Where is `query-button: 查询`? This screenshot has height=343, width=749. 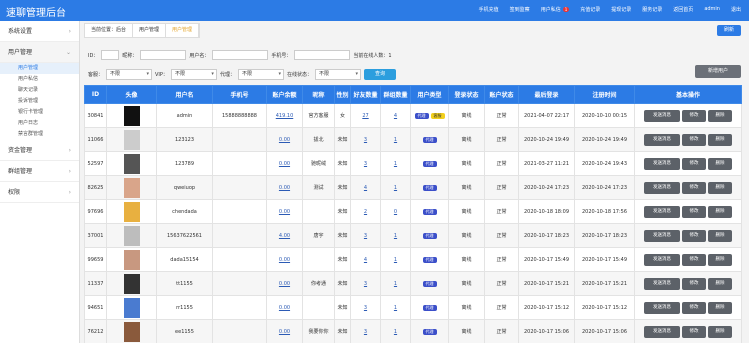
query-button: 查询 is located at coordinates (379, 74).